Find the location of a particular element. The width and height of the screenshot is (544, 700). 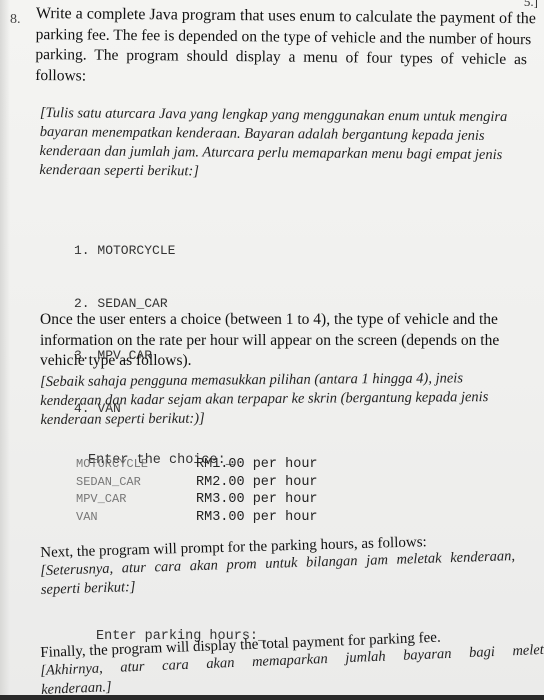

rate-row: SEDAN_CAR RM2.00 per hour is located at coordinates (197, 483).